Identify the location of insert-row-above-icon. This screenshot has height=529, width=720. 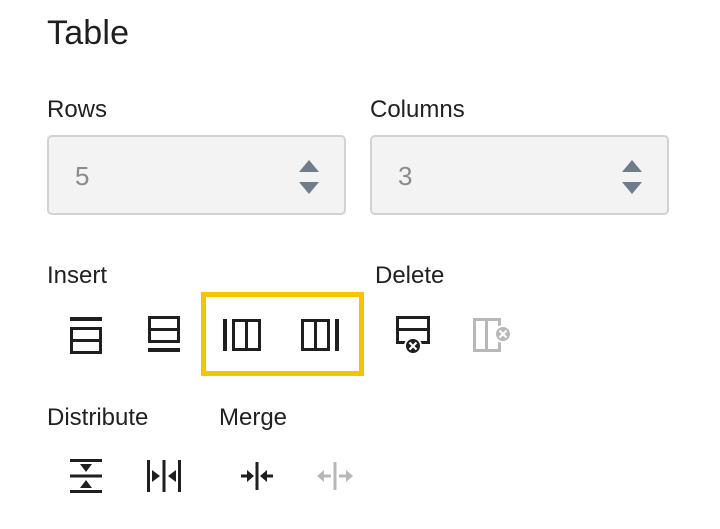
(86, 335).